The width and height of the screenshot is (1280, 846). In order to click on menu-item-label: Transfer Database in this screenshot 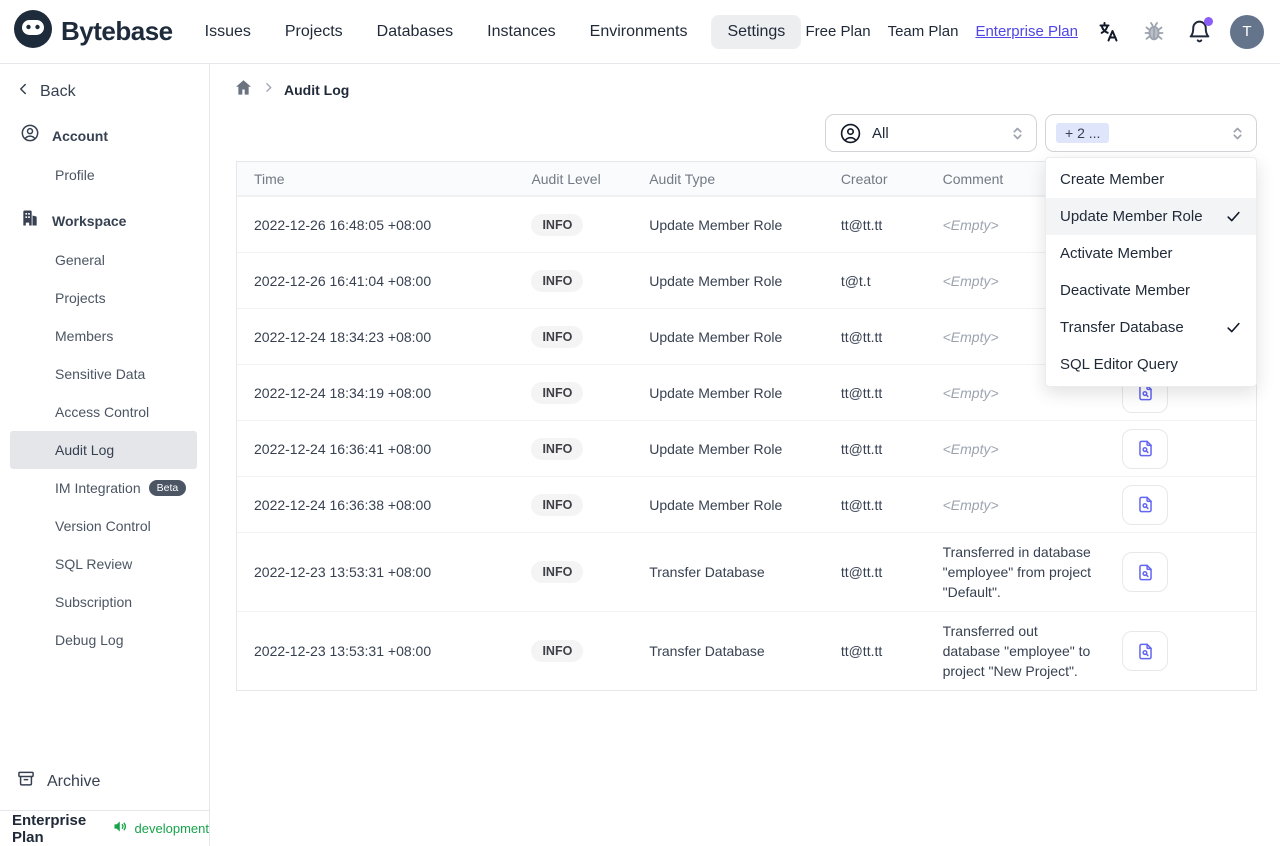, I will do `click(1122, 327)`.